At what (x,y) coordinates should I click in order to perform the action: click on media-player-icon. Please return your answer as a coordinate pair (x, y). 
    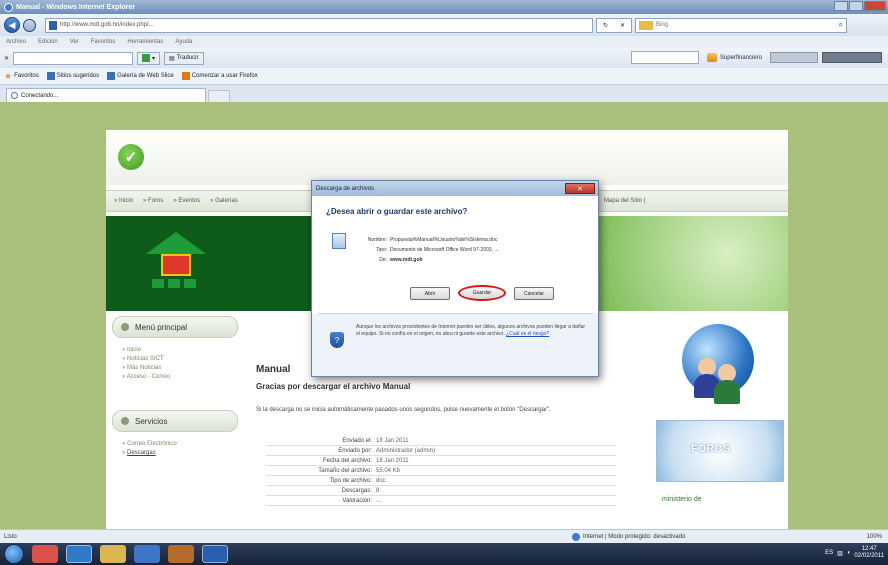
    Looking at the image, I should click on (45, 554).